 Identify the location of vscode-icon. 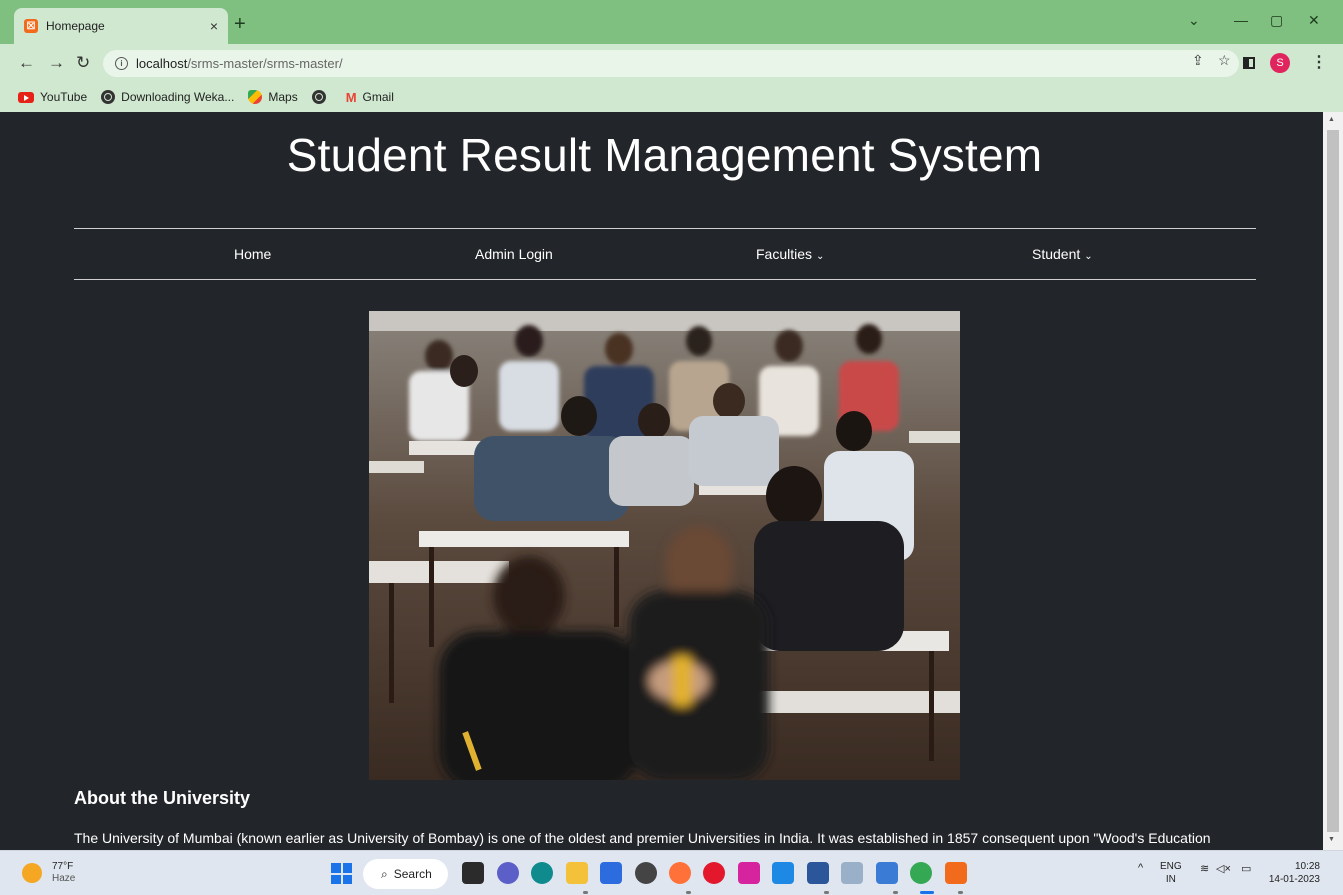
(783, 873).